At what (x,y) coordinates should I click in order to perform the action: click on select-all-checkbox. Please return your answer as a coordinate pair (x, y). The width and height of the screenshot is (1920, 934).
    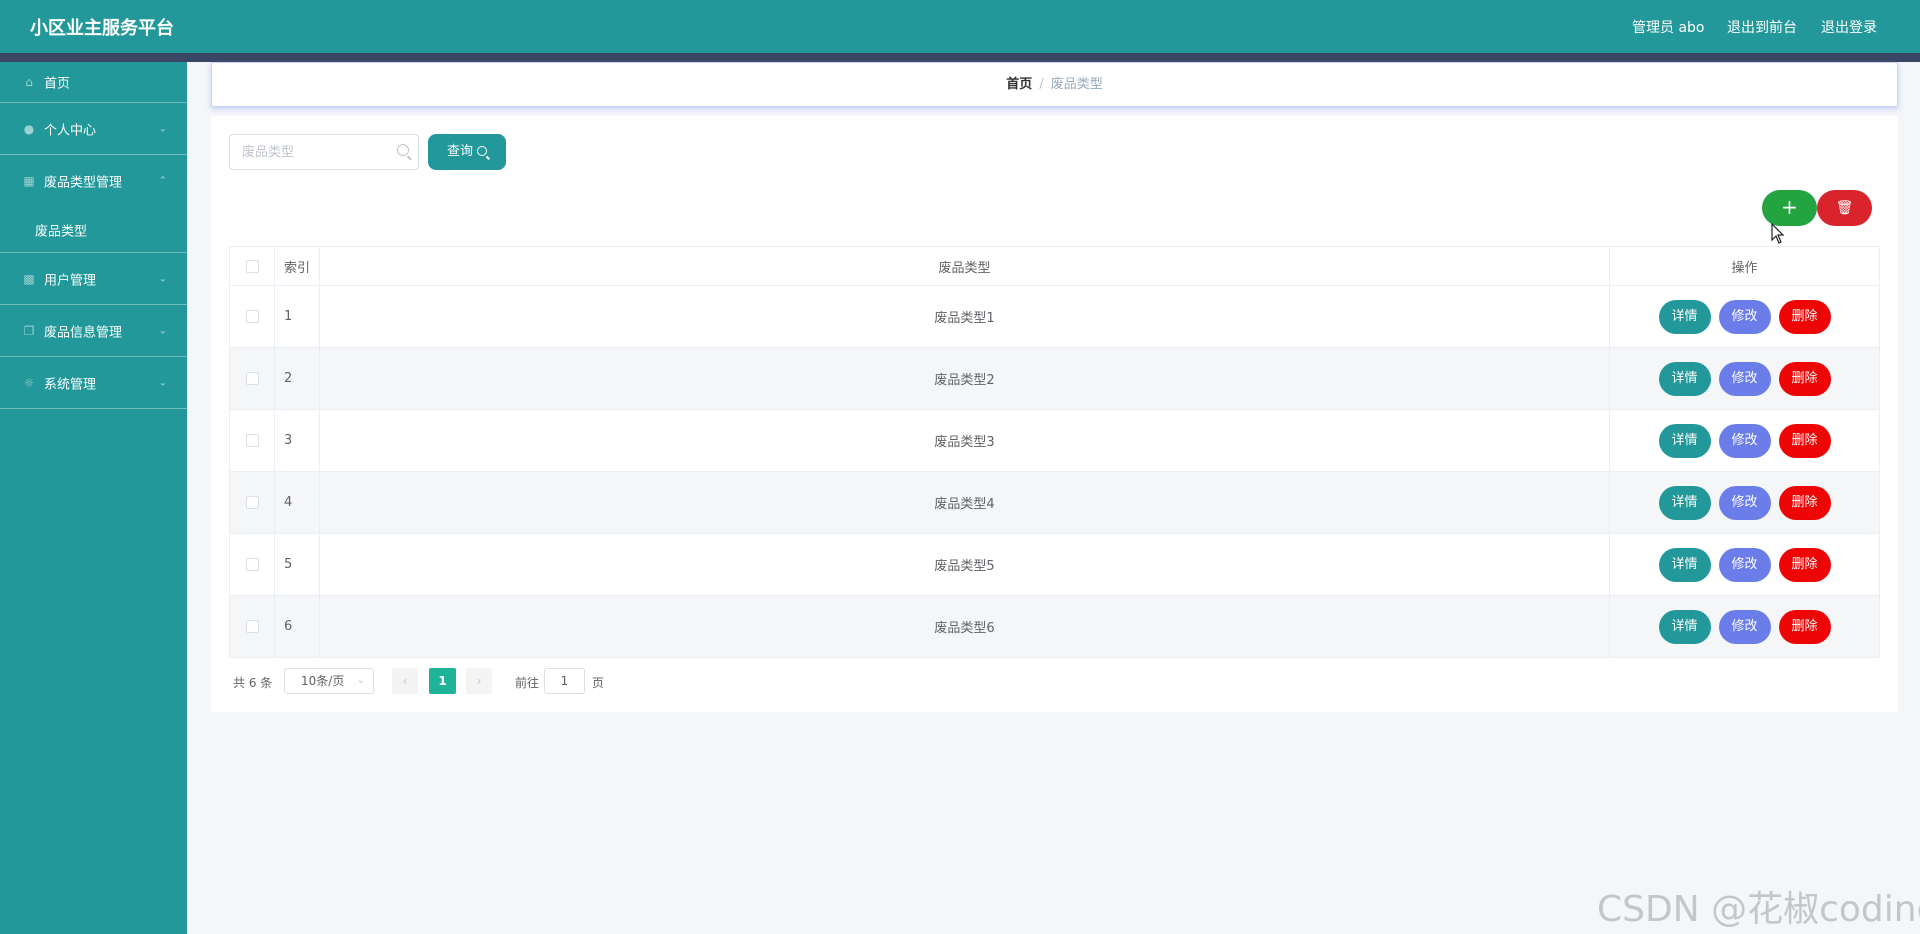
    Looking at the image, I should click on (252, 266).